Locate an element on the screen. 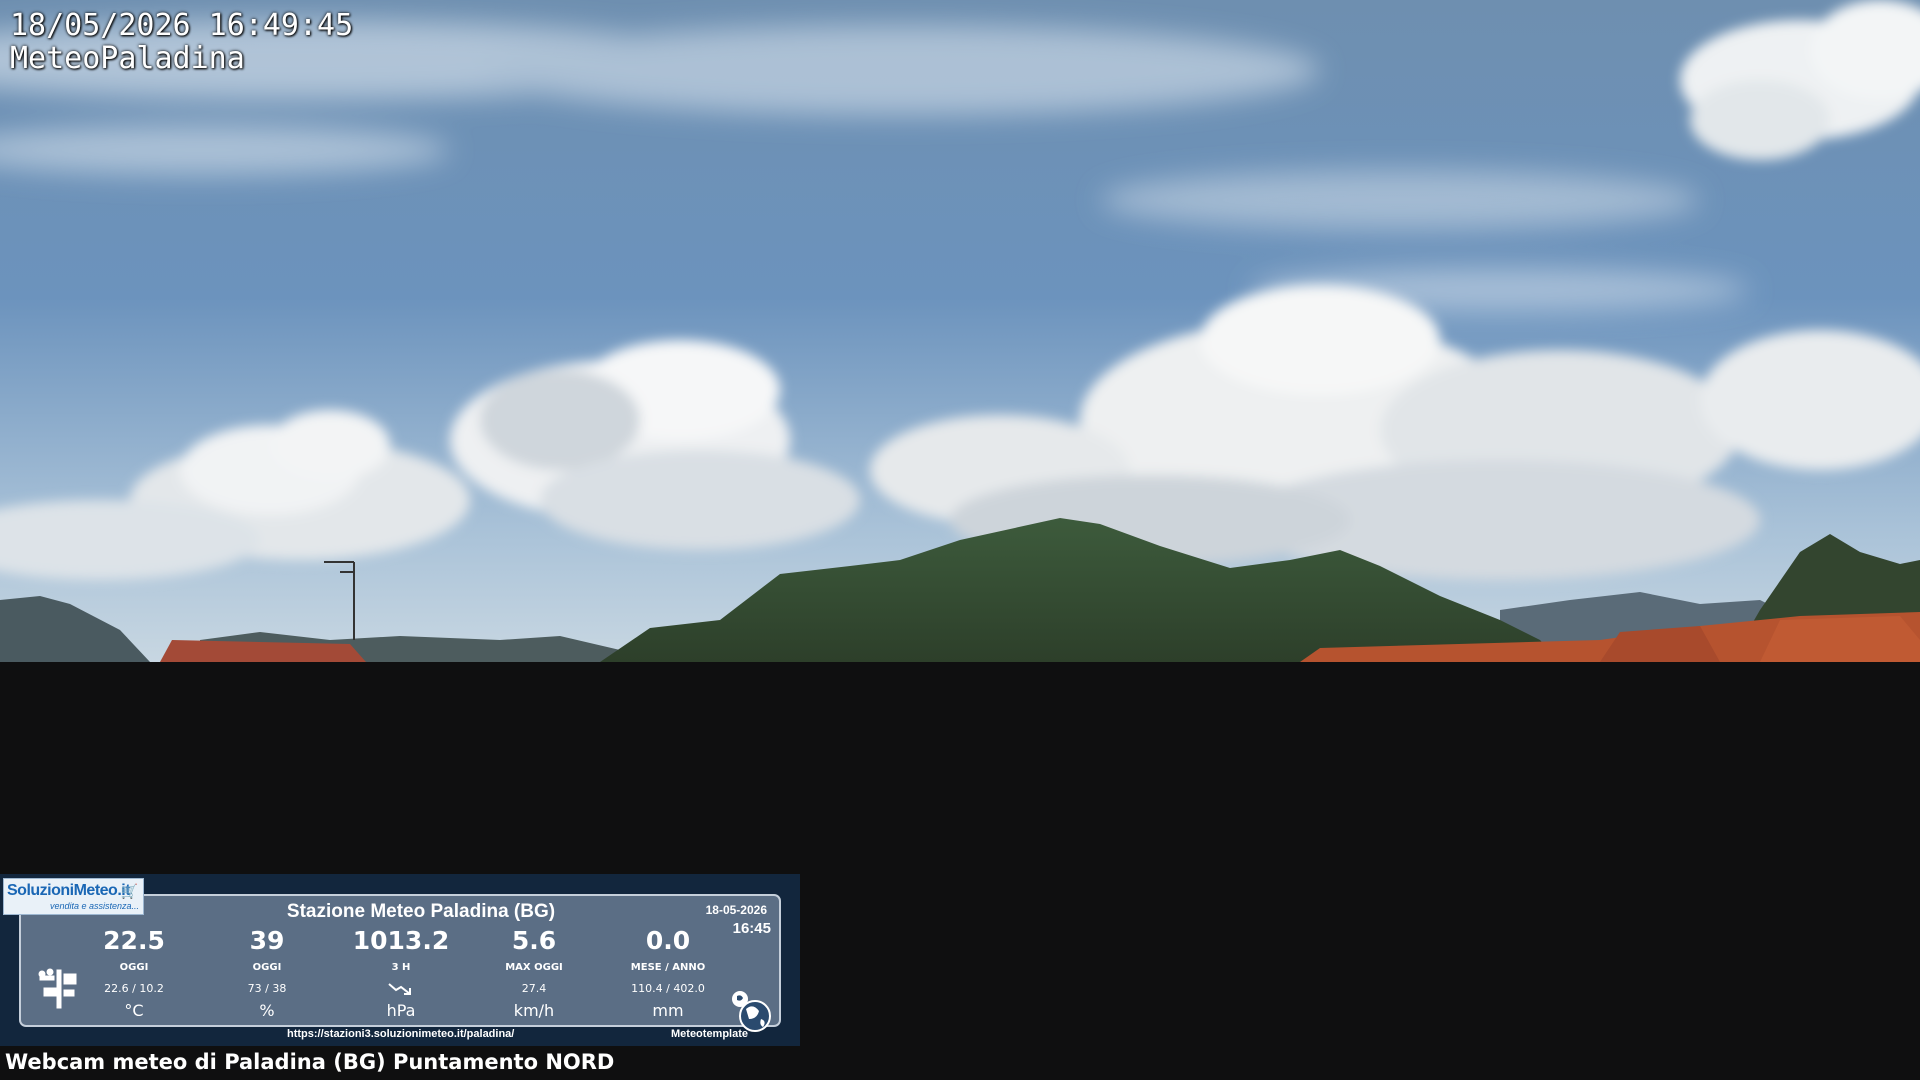 The image size is (1920, 1080). humidity-value: 39 is located at coordinates (267, 940).